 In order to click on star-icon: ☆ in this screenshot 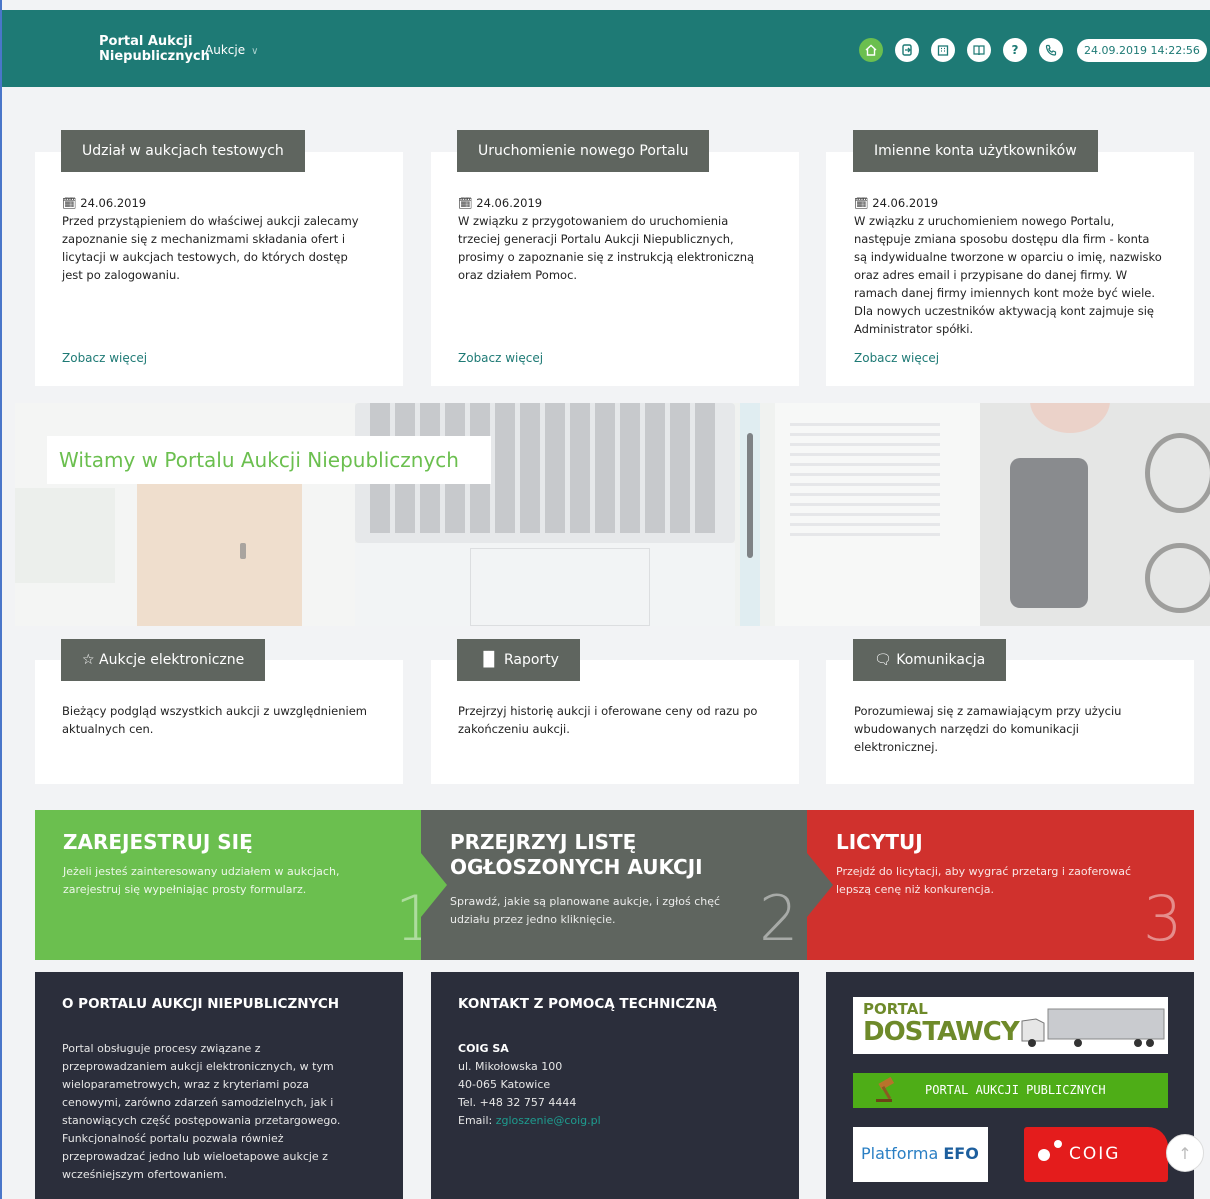, I will do `click(91, 660)`.